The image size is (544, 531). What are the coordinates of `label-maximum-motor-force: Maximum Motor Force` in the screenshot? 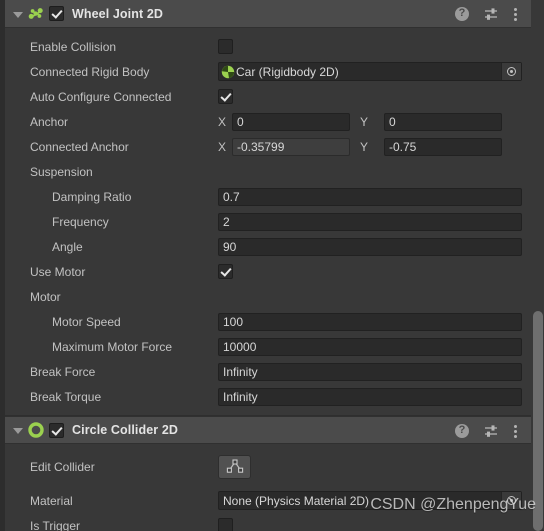 It's located at (112, 346).